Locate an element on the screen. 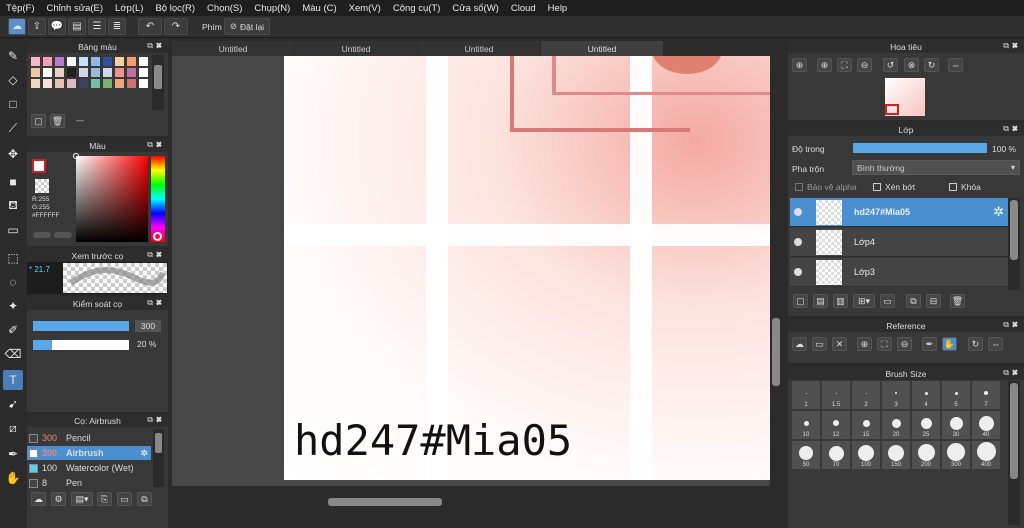  menu-item: Chỉnh sửa(E) is located at coordinates (75, 8).